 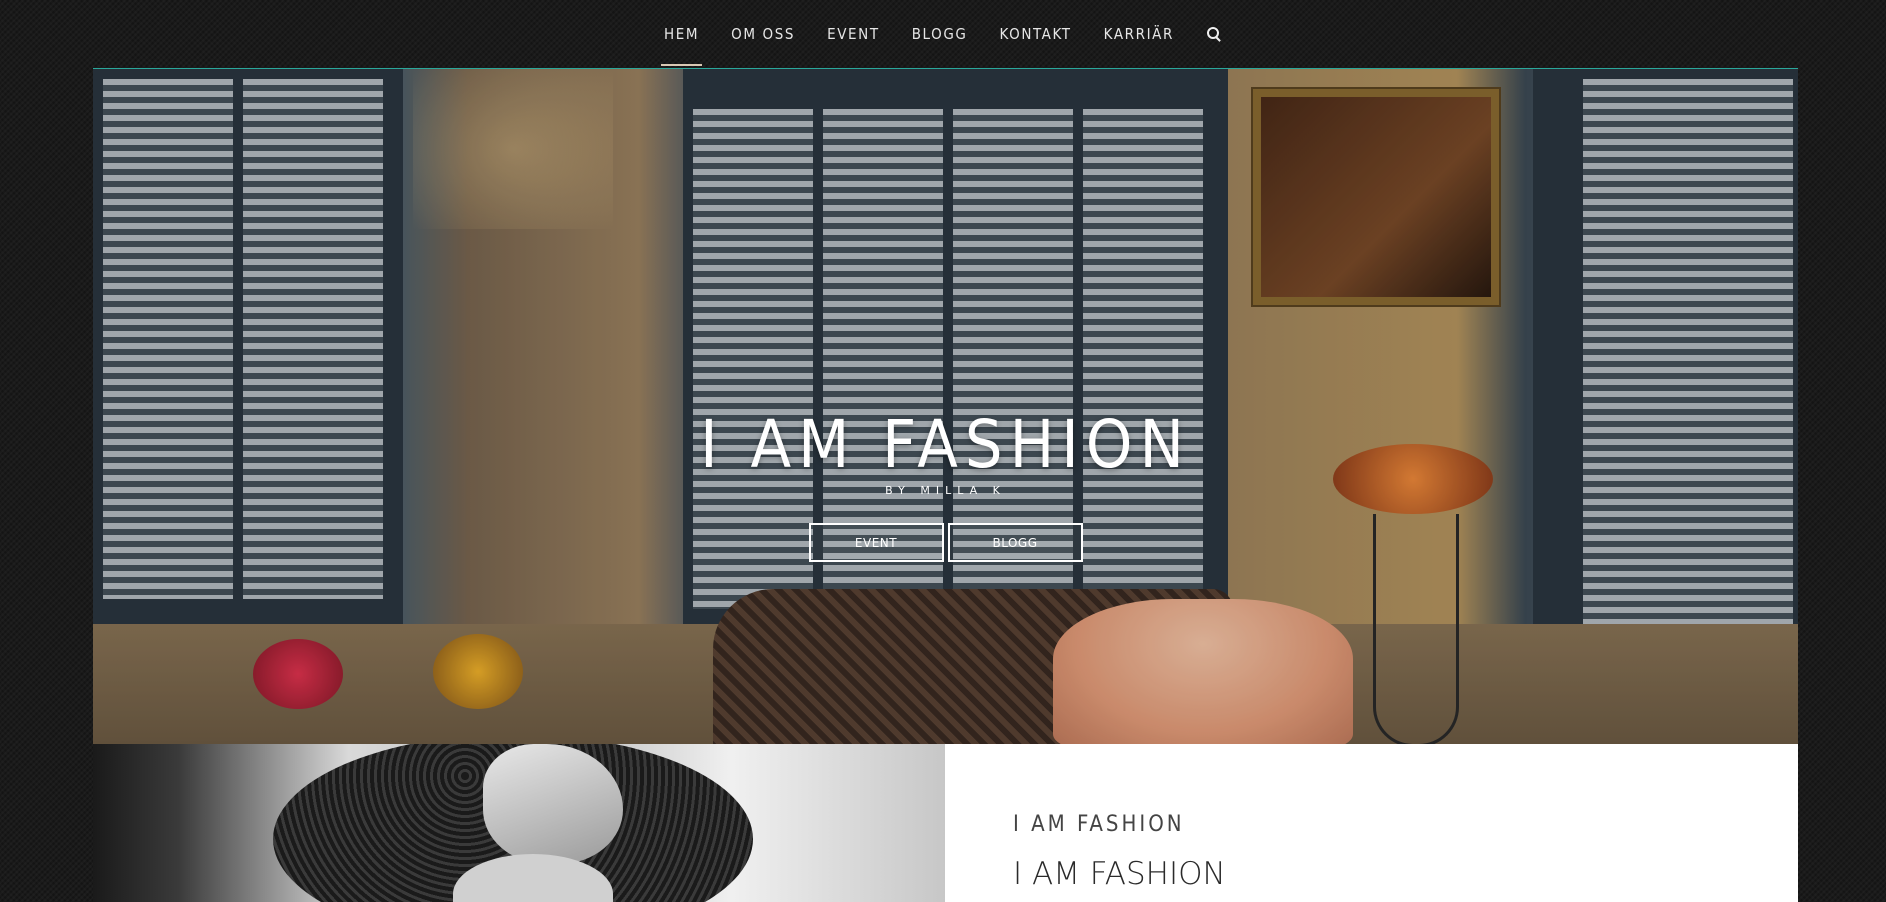 I want to click on search-button, so click(x=1214, y=34).